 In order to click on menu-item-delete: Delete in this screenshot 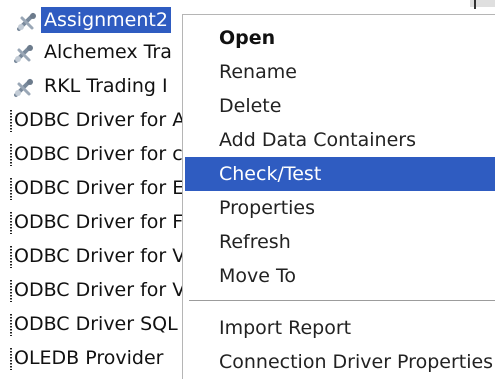, I will do `click(340, 106)`.